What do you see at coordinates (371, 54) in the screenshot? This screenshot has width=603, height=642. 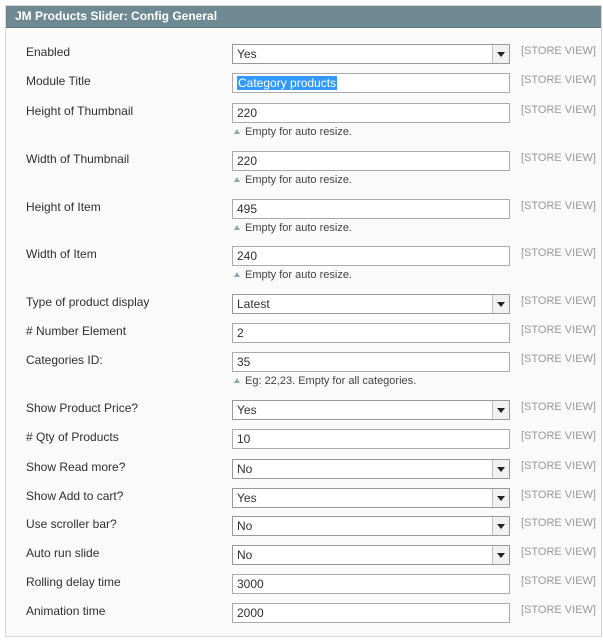 I see `enabled-select: Yes` at bounding box center [371, 54].